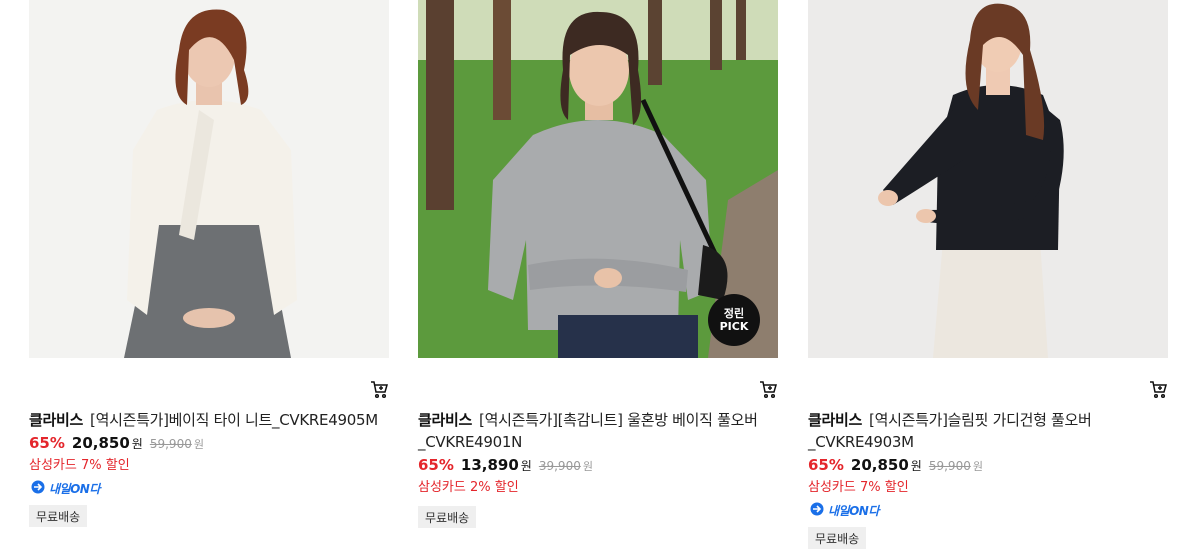 The width and height of the screenshot is (1183, 559). What do you see at coordinates (234, 420) in the screenshot?
I see `product-name: [역시즌특가]베이직 타이 니트_CVKRE4905M` at bounding box center [234, 420].